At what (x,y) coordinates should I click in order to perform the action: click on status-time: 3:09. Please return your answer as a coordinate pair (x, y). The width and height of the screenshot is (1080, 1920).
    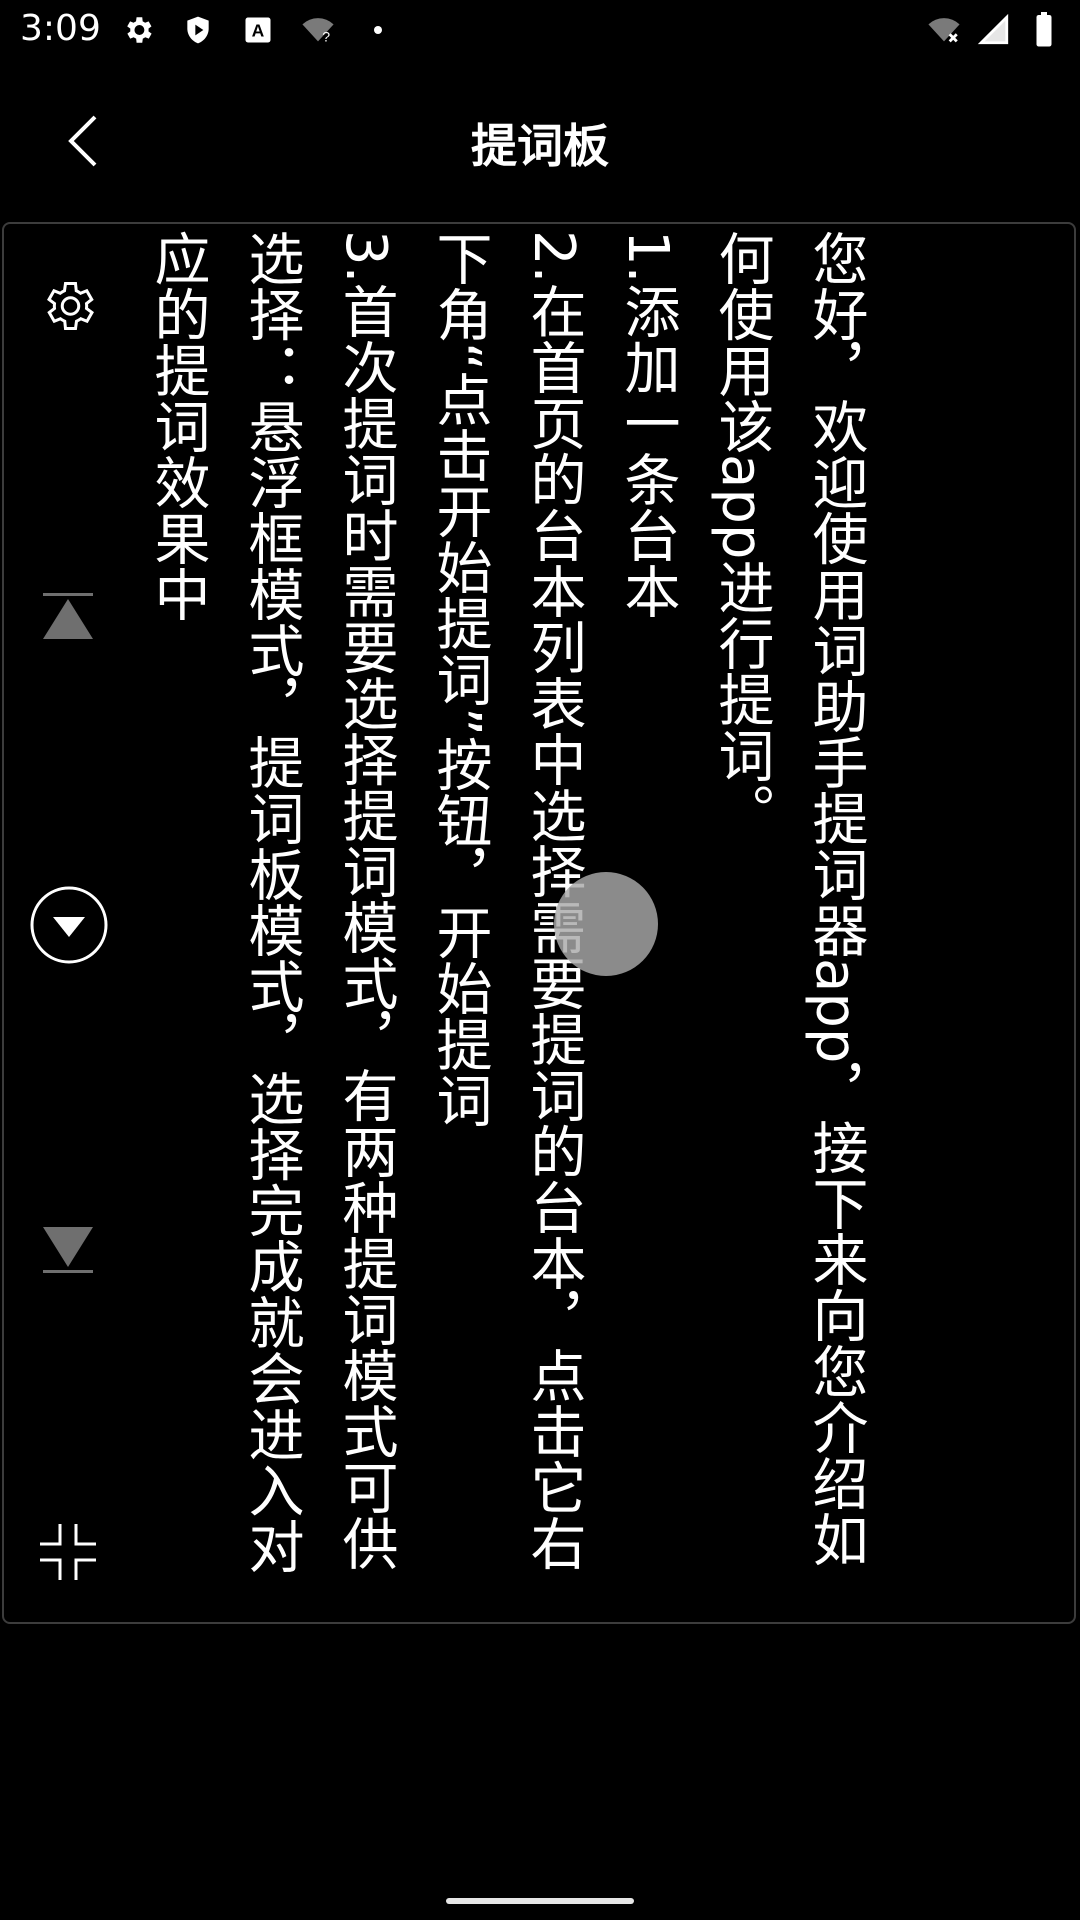
    Looking at the image, I should click on (60, 28).